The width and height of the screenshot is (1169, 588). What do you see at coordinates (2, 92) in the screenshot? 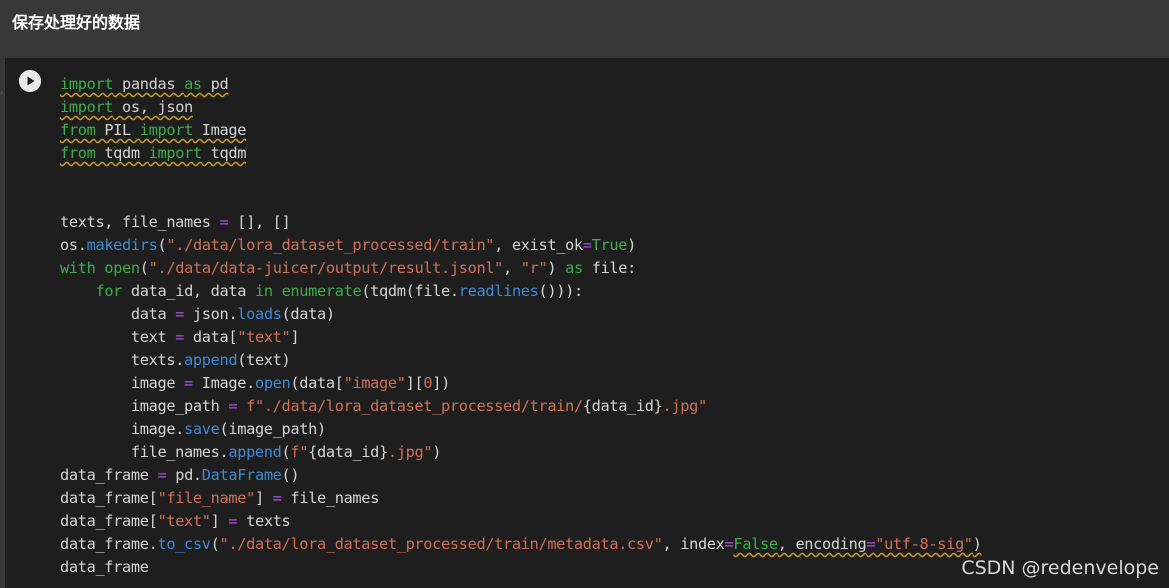
I see `collapse-chevron-icon: ›` at bounding box center [2, 92].